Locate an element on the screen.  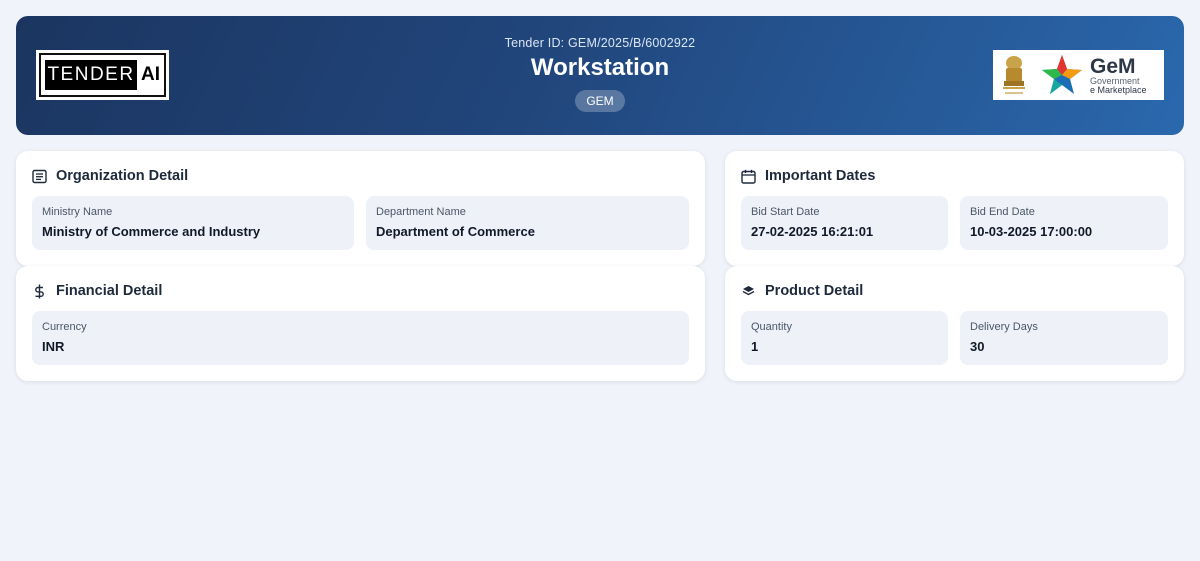
product-detail-header: Product Detail is located at coordinates (802, 291).